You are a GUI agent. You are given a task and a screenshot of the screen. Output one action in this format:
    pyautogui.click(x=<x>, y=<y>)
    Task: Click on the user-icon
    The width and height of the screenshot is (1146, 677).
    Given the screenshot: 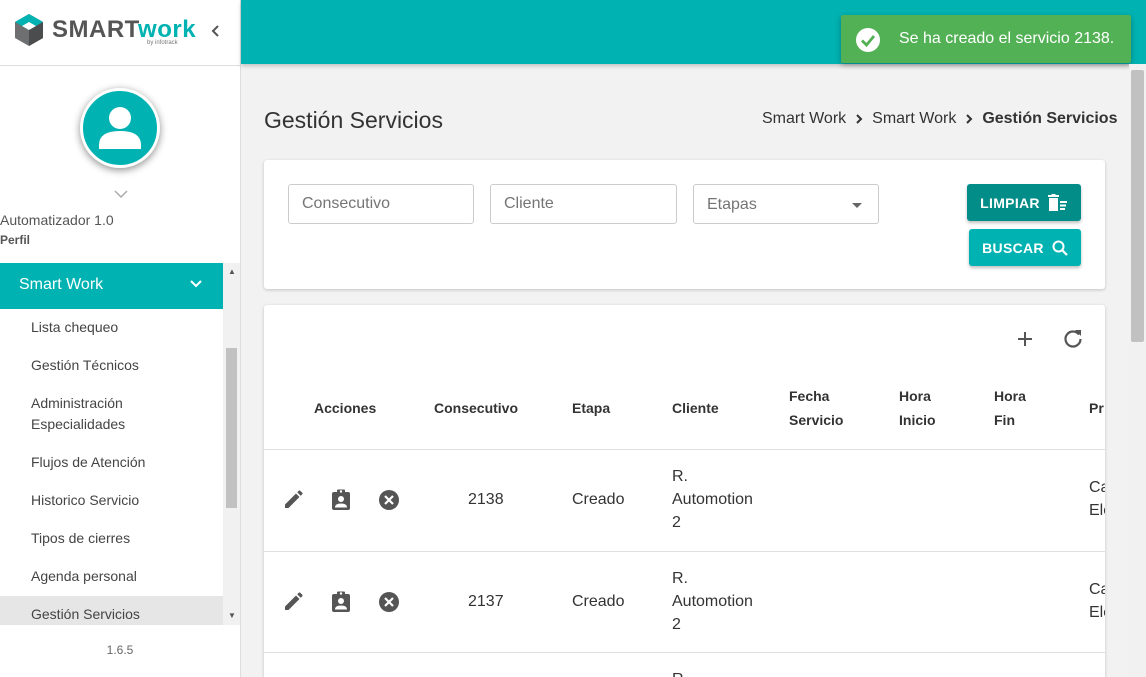 What is the action you would take?
    pyautogui.click(x=120, y=128)
    